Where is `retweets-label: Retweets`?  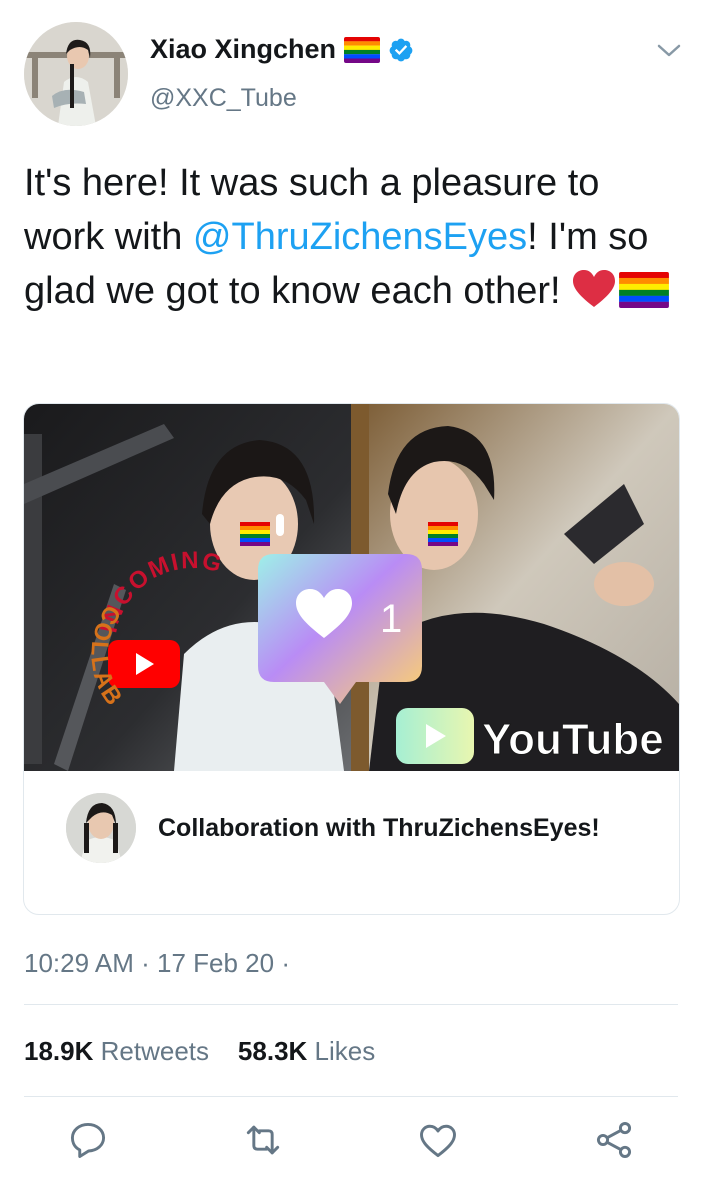 retweets-label: Retweets is located at coordinates (155, 1051).